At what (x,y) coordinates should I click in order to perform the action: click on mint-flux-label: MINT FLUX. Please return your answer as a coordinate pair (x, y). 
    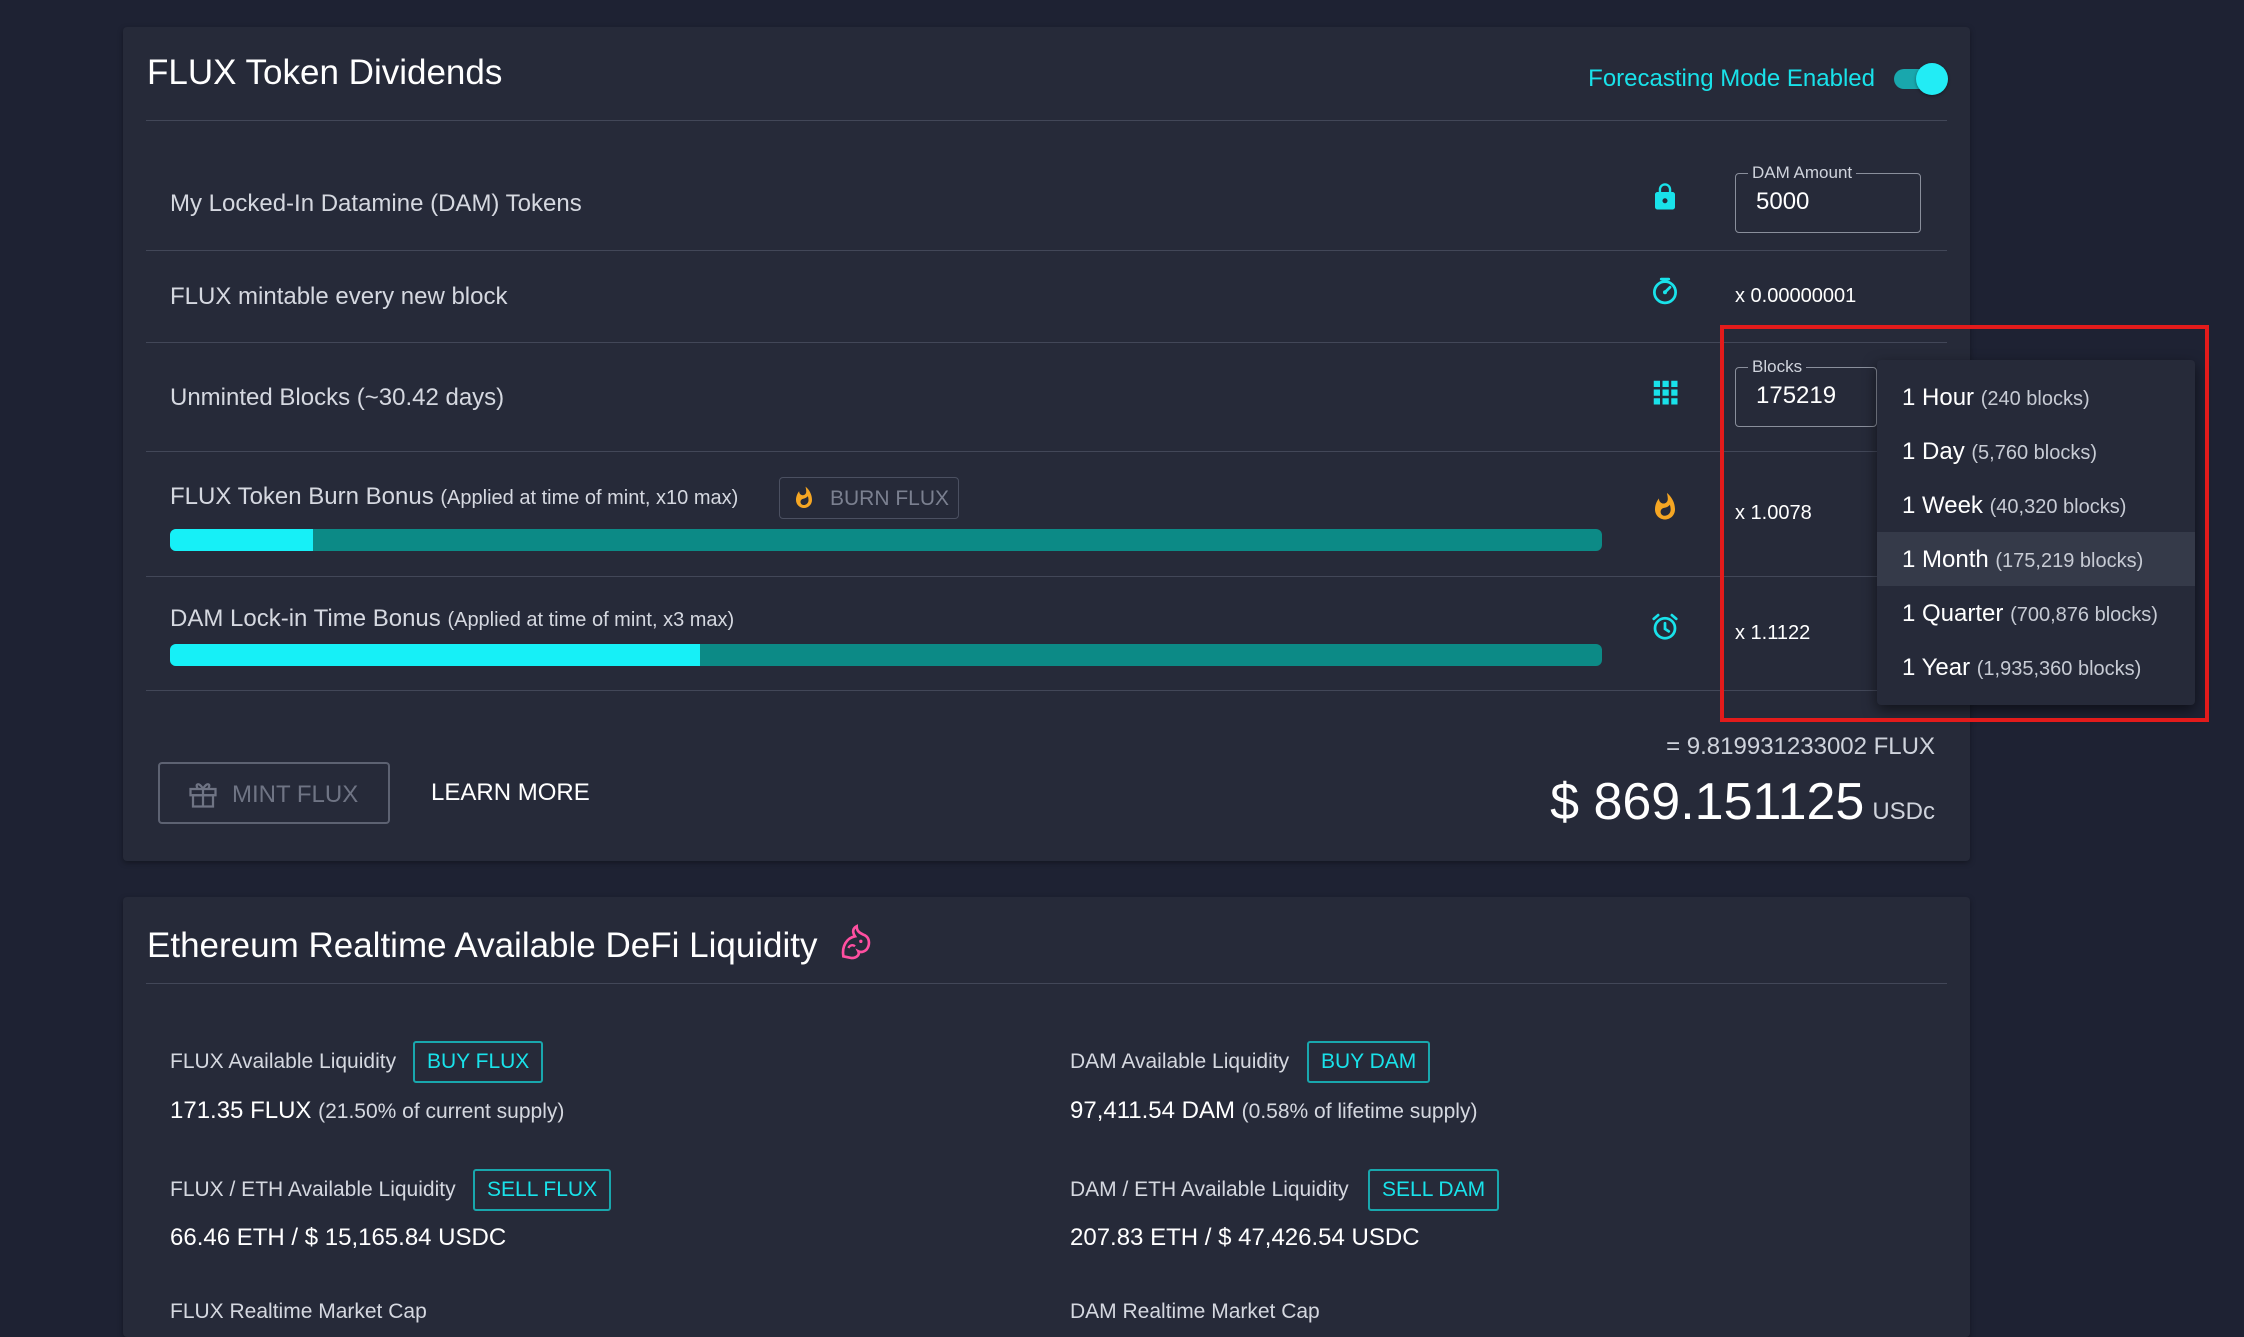
    Looking at the image, I should click on (295, 795).